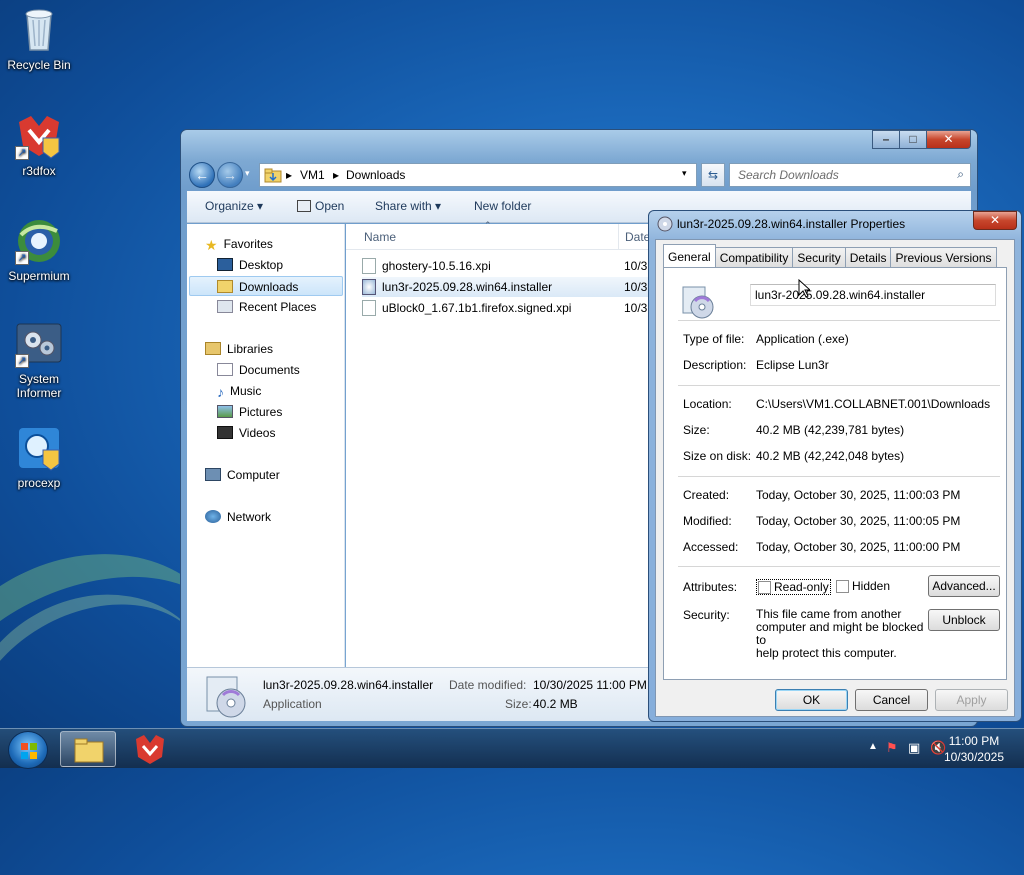 The image size is (1024, 875). What do you see at coordinates (225, 306) in the screenshot?
I see `recent-places-icon` at bounding box center [225, 306].